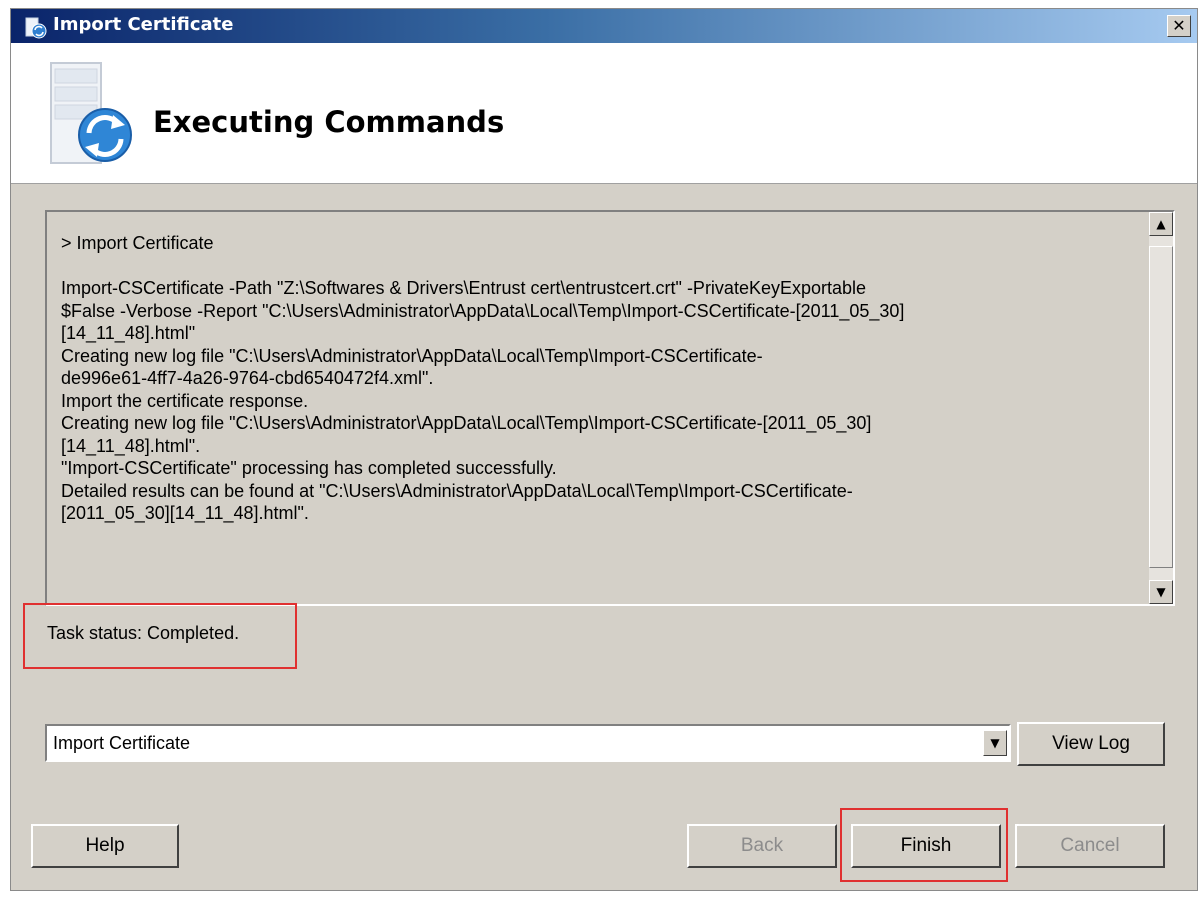 Image resolution: width=1204 pixels, height=897 pixels. I want to click on output-line: > Import Certificate, so click(137, 243).